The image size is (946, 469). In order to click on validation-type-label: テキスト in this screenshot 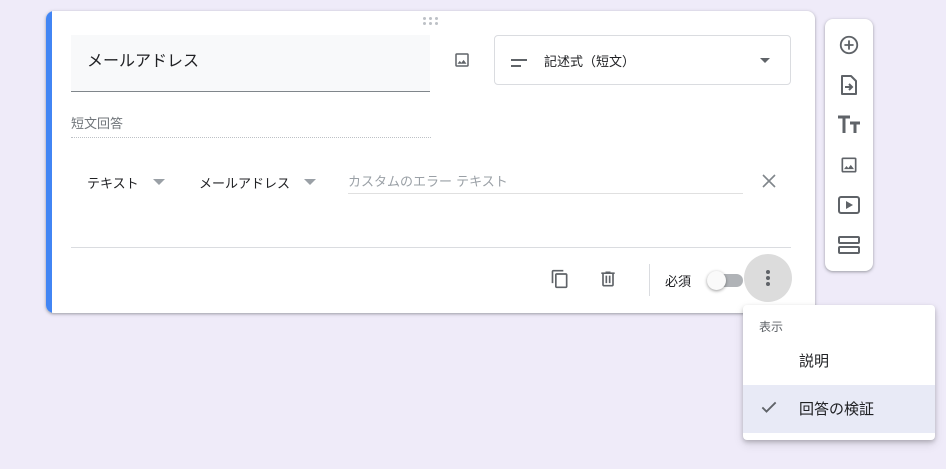, I will do `click(113, 184)`.